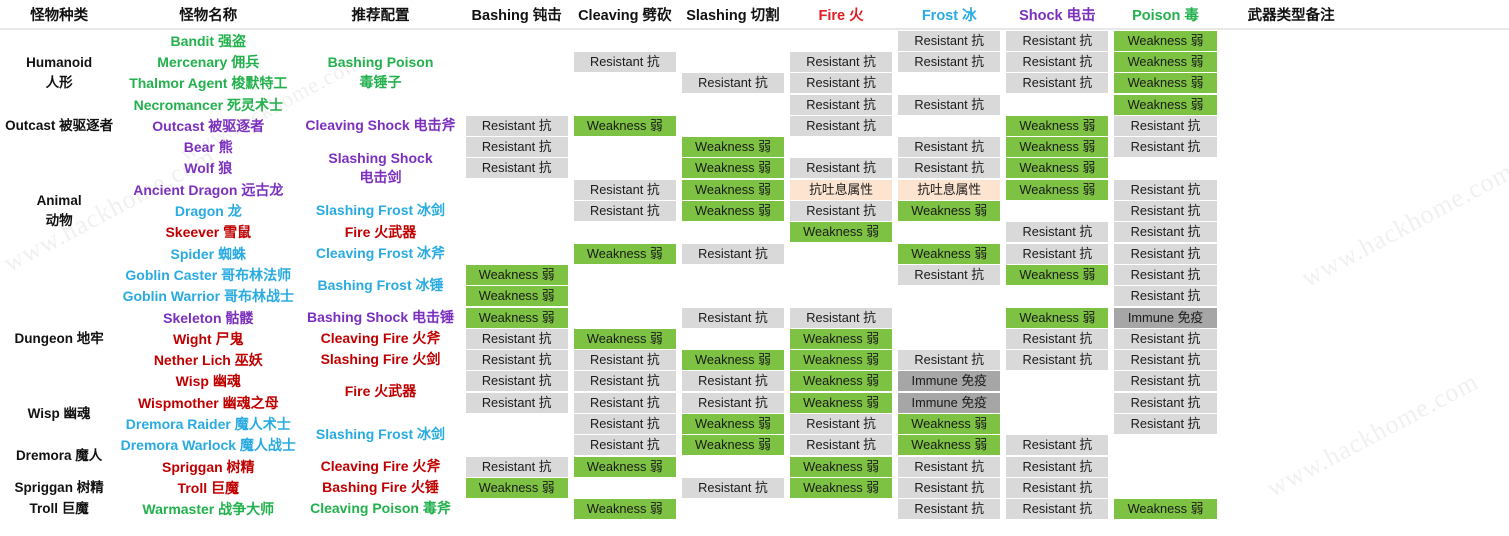 The image size is (1509, 536). Describe the element at coordinates (208, 381) in the screenshot. I see `monster-name-cell: Wisp 幽魂` at that location.